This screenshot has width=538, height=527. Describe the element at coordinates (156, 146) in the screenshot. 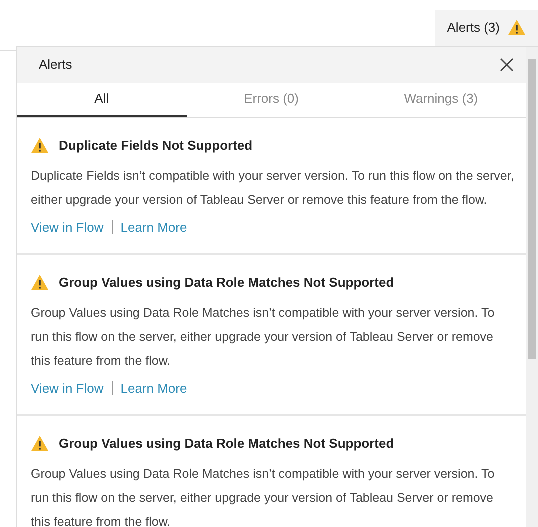

I see `alert-title: Duplicate Fields Not Supported` at that location.